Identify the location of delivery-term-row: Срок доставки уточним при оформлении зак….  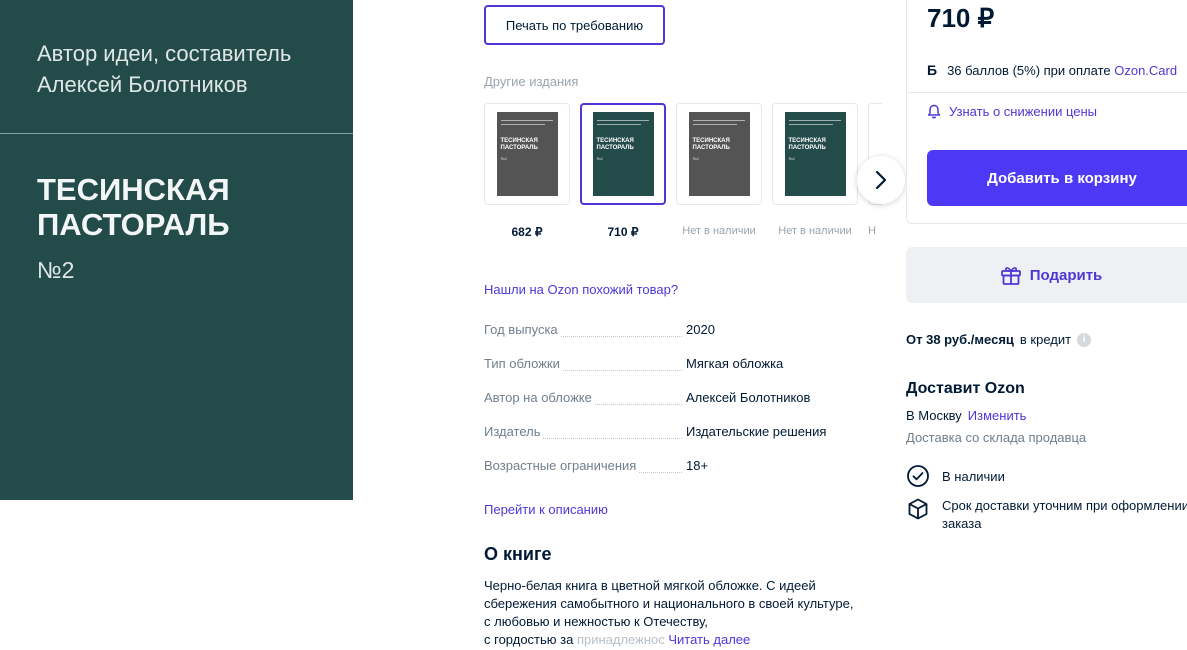
(1046, 515).